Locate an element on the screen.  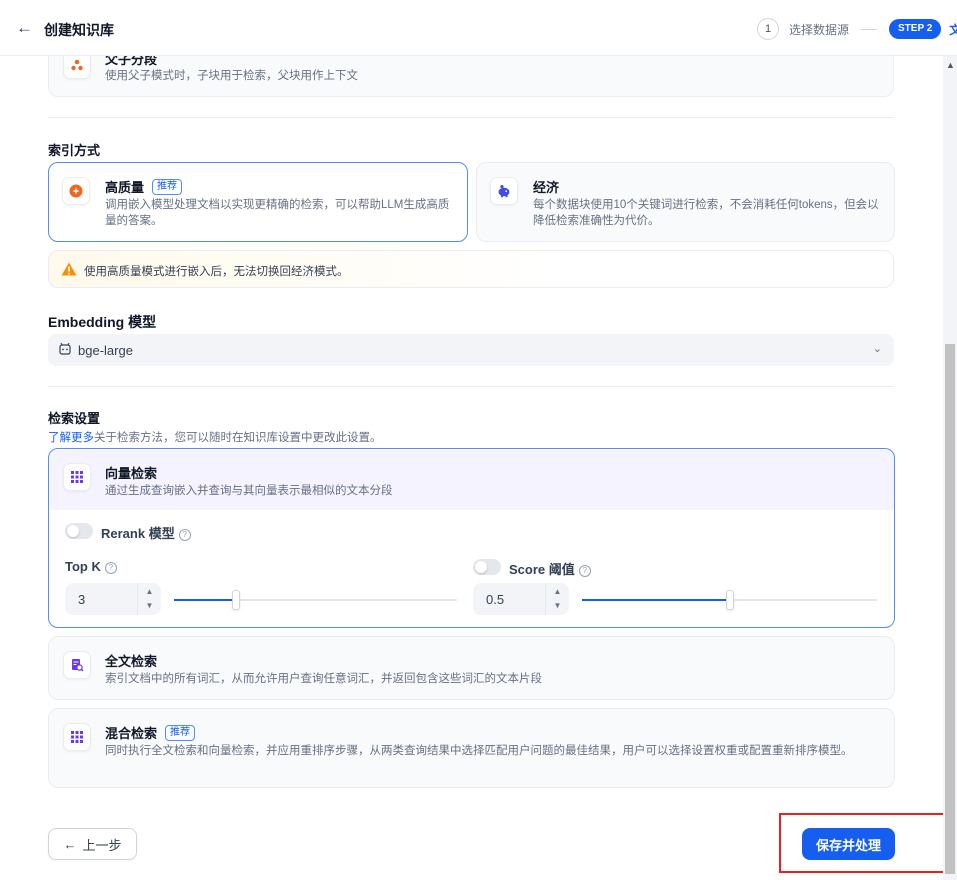
warning-icon is located at coordinates (69, 269).